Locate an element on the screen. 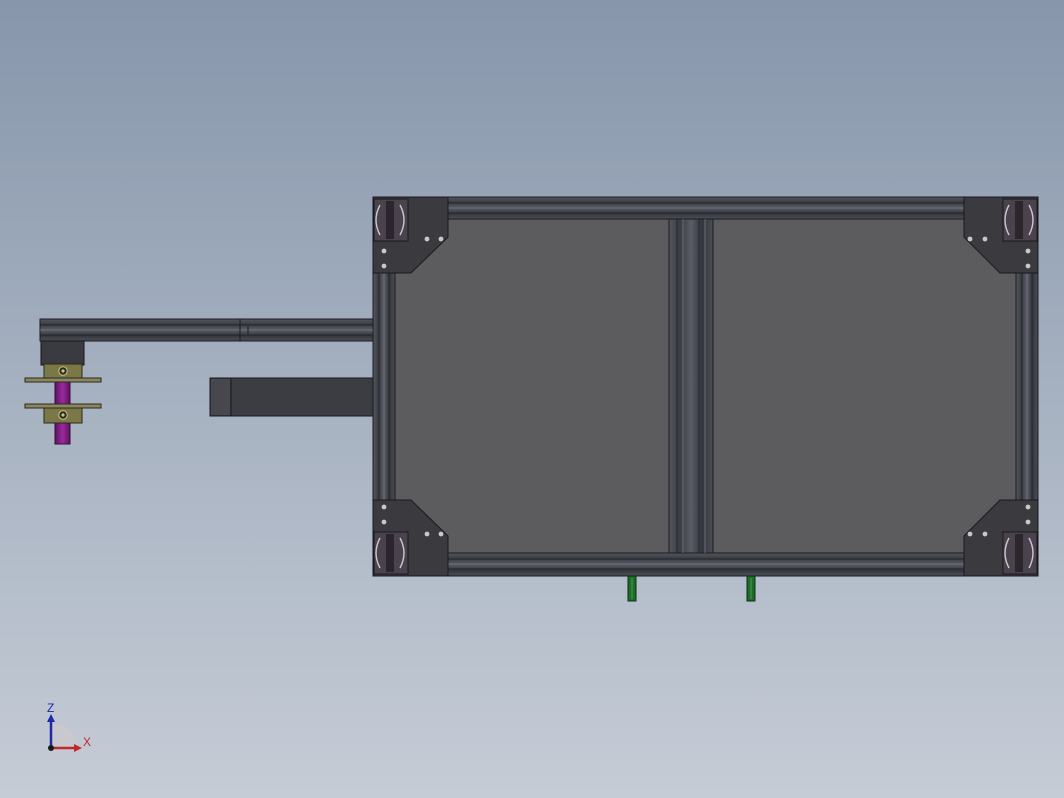 The width and height of the screenshot is (1064, 798). coordinate-triad: Z X is located at coordinates (69, 726).